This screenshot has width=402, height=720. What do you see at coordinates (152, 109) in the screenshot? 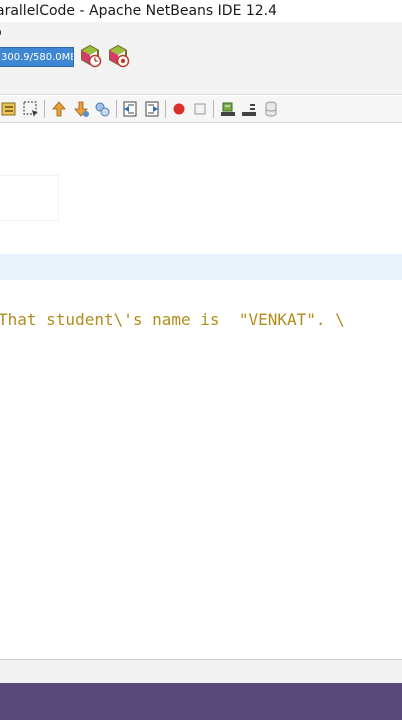
I see `shift-right-icon` at bounding box center [152, 109].